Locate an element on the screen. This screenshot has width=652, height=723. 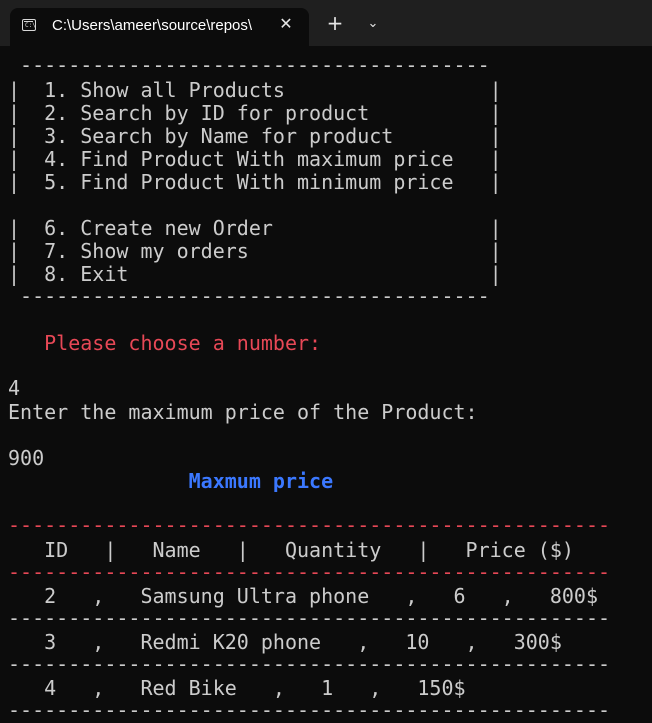
tab-title: C:\Users\ameer\source\repos\ is located at coordinates (152, 25).